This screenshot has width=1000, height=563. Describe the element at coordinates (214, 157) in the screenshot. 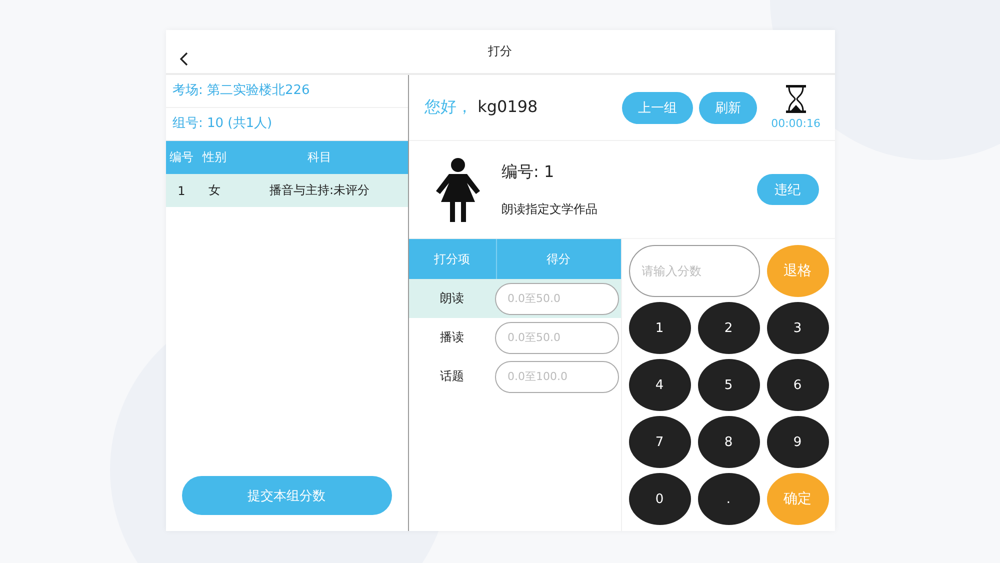

I see `column-header: 性别` at that location.